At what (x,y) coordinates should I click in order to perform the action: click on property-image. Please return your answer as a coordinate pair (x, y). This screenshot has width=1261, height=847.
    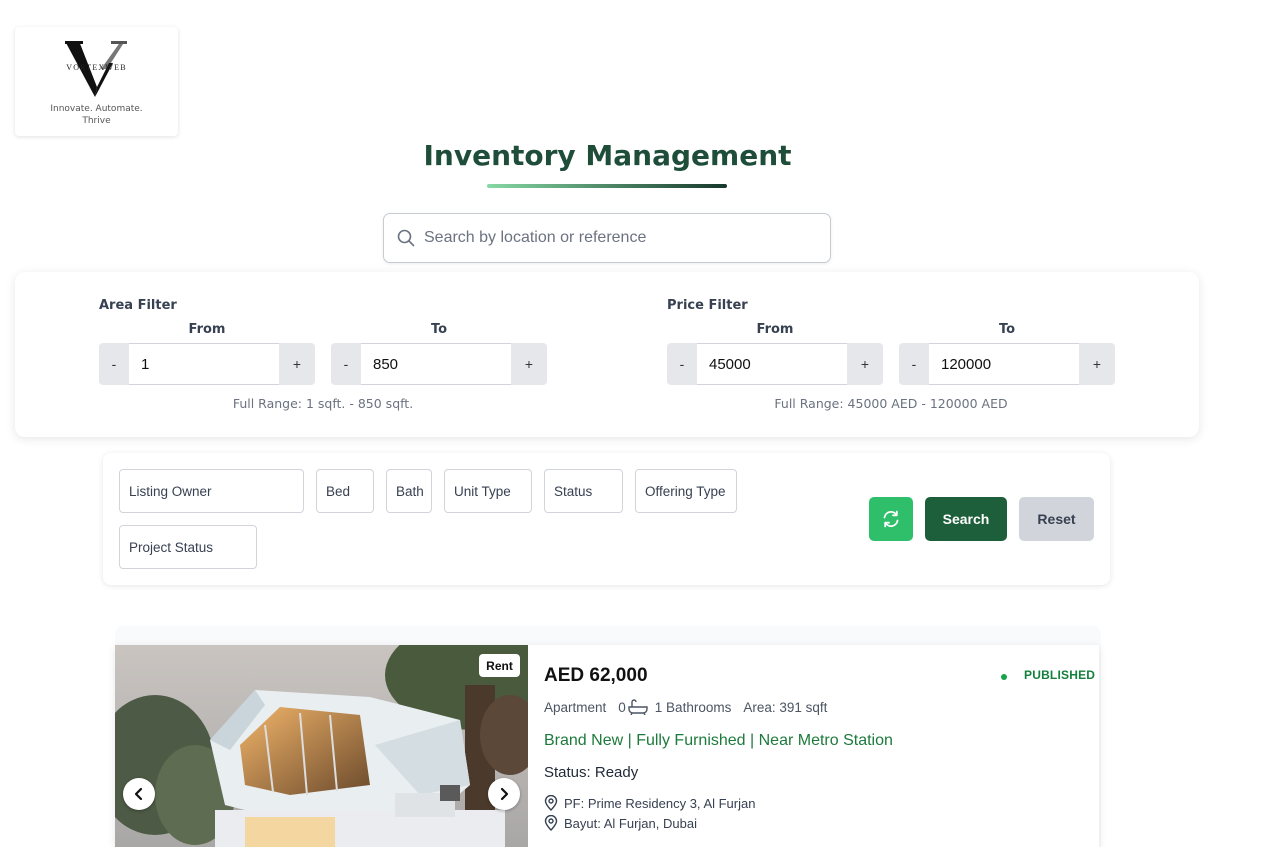
    Looking at the image, I should click on (321, 746).